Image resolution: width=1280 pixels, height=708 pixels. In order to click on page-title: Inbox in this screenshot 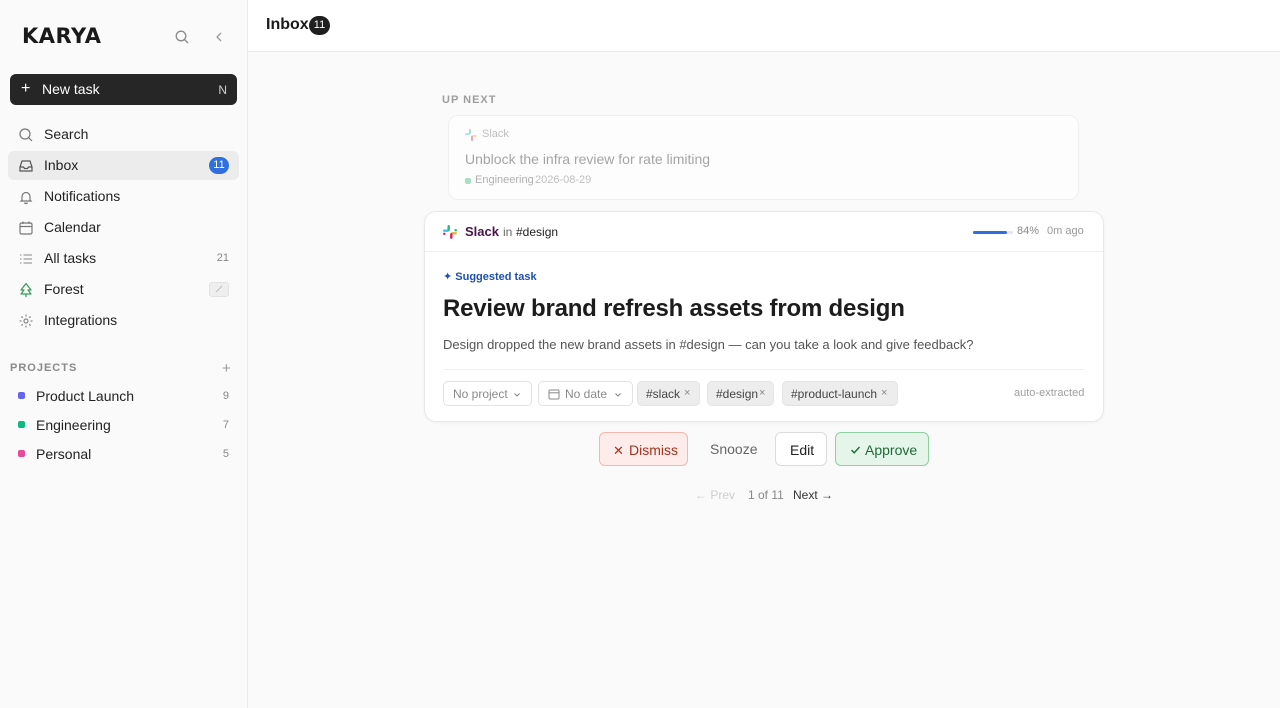, I will do `click(287, 24)`.